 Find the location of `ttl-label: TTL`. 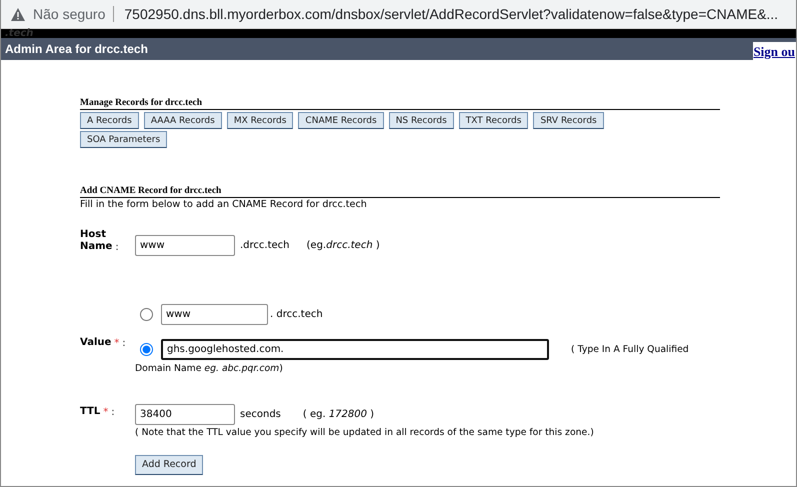

ttl-label: TTL is located at coordinates (90, 412).